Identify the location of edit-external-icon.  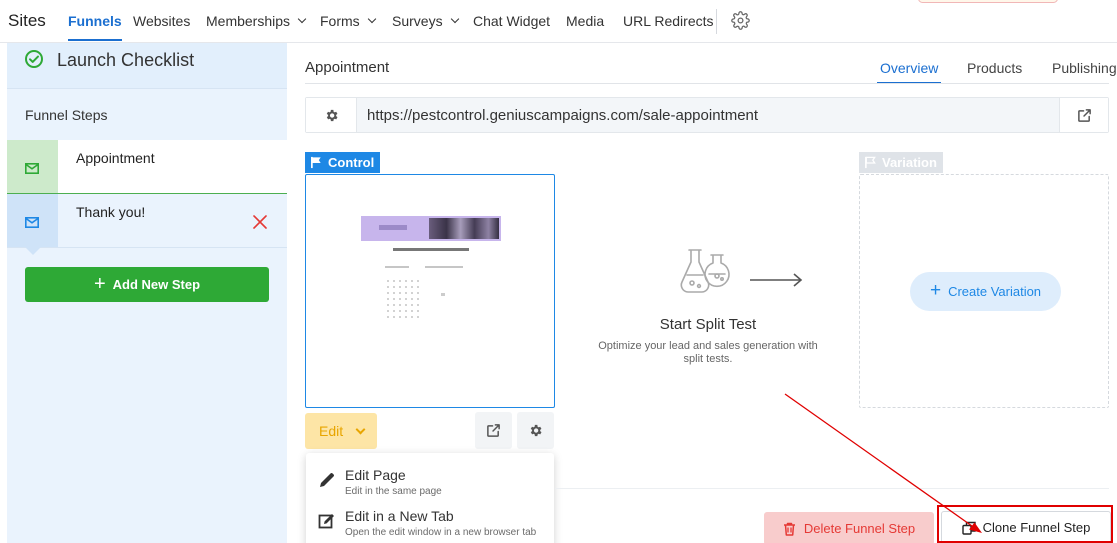
(327, 523).